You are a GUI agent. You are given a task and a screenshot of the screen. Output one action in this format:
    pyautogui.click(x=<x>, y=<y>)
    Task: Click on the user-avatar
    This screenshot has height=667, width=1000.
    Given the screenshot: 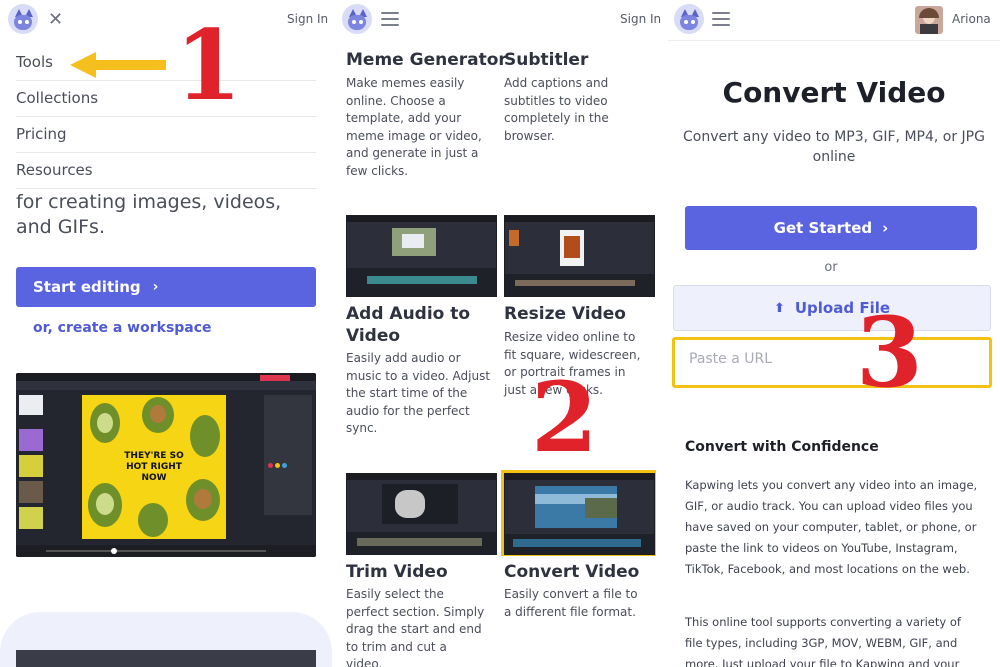 What is the action you would take?
    pyautogui.click(x=929, y=20)
    